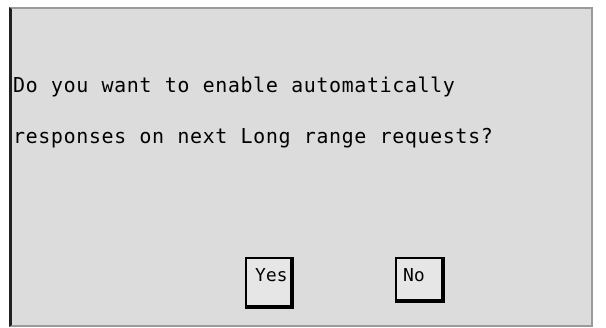 This screenshot has height=328, width=606. I want to click on no-button: No, so click(420, 280).